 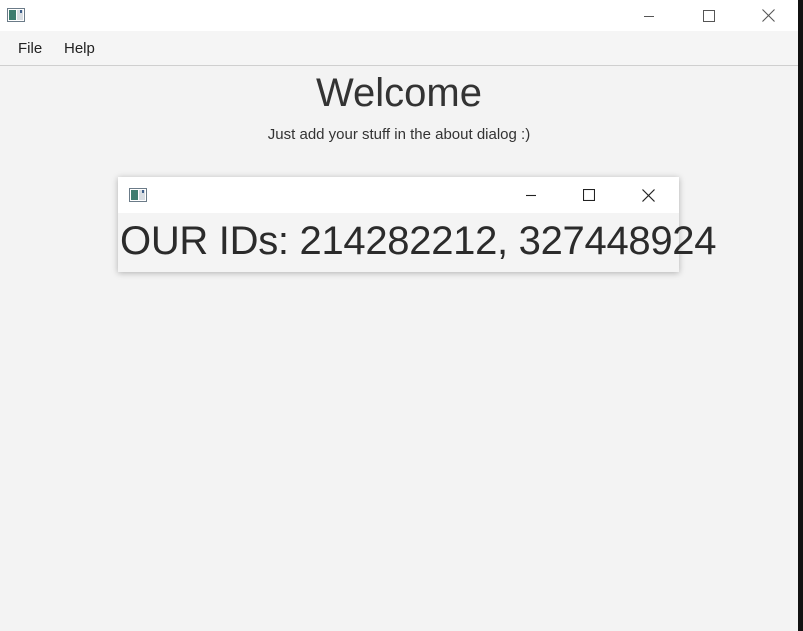 I want to click on menu-bar: File Help, so click(x=400, y=48).